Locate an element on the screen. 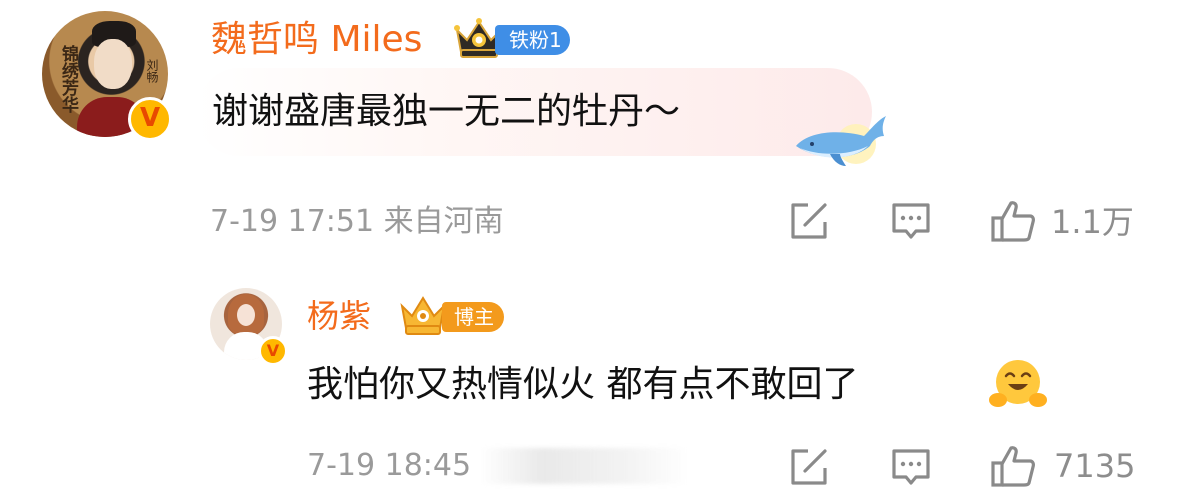  hugging-face-emoji is located at coordinates (1018, 383).